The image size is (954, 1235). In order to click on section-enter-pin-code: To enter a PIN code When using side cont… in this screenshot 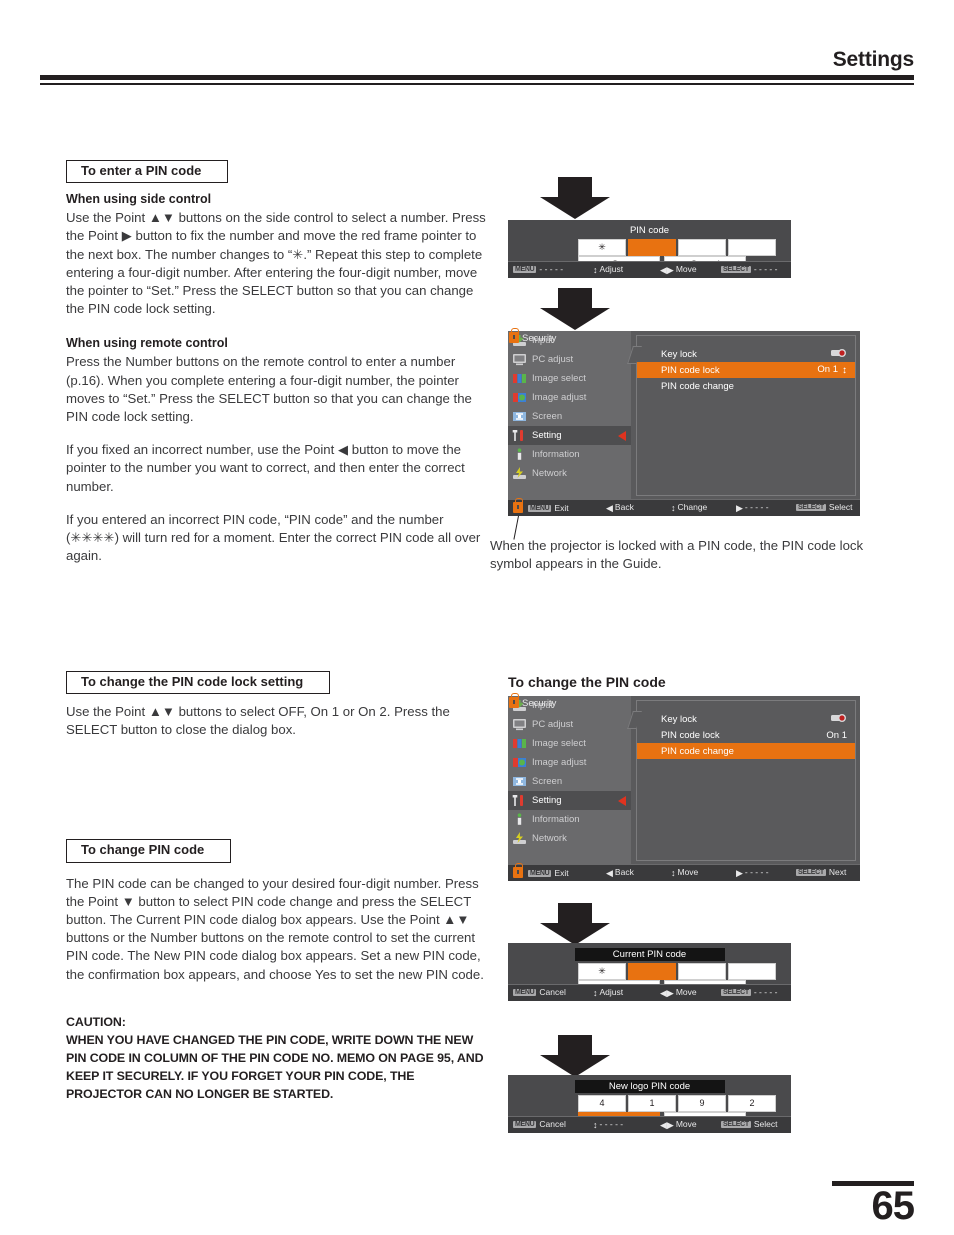, I will do `click(278, 363)`.